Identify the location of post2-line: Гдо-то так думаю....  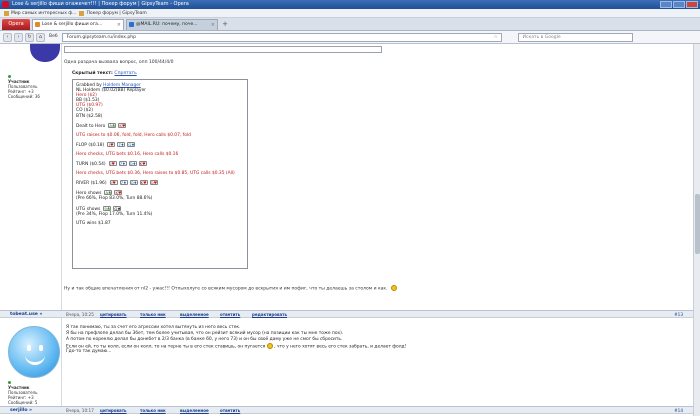
(89, 351).